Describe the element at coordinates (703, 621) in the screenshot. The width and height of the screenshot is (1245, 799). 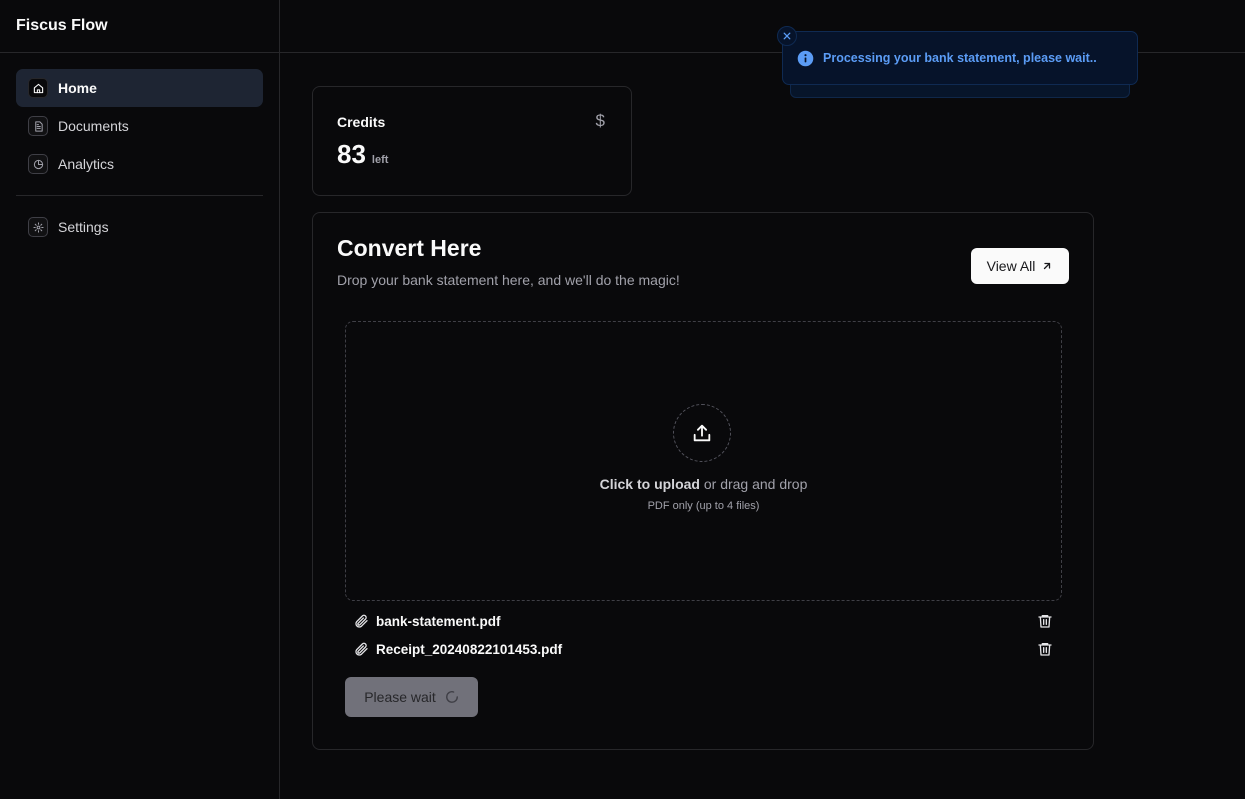
I see `file-item: bank-statement.pdf` at that location.